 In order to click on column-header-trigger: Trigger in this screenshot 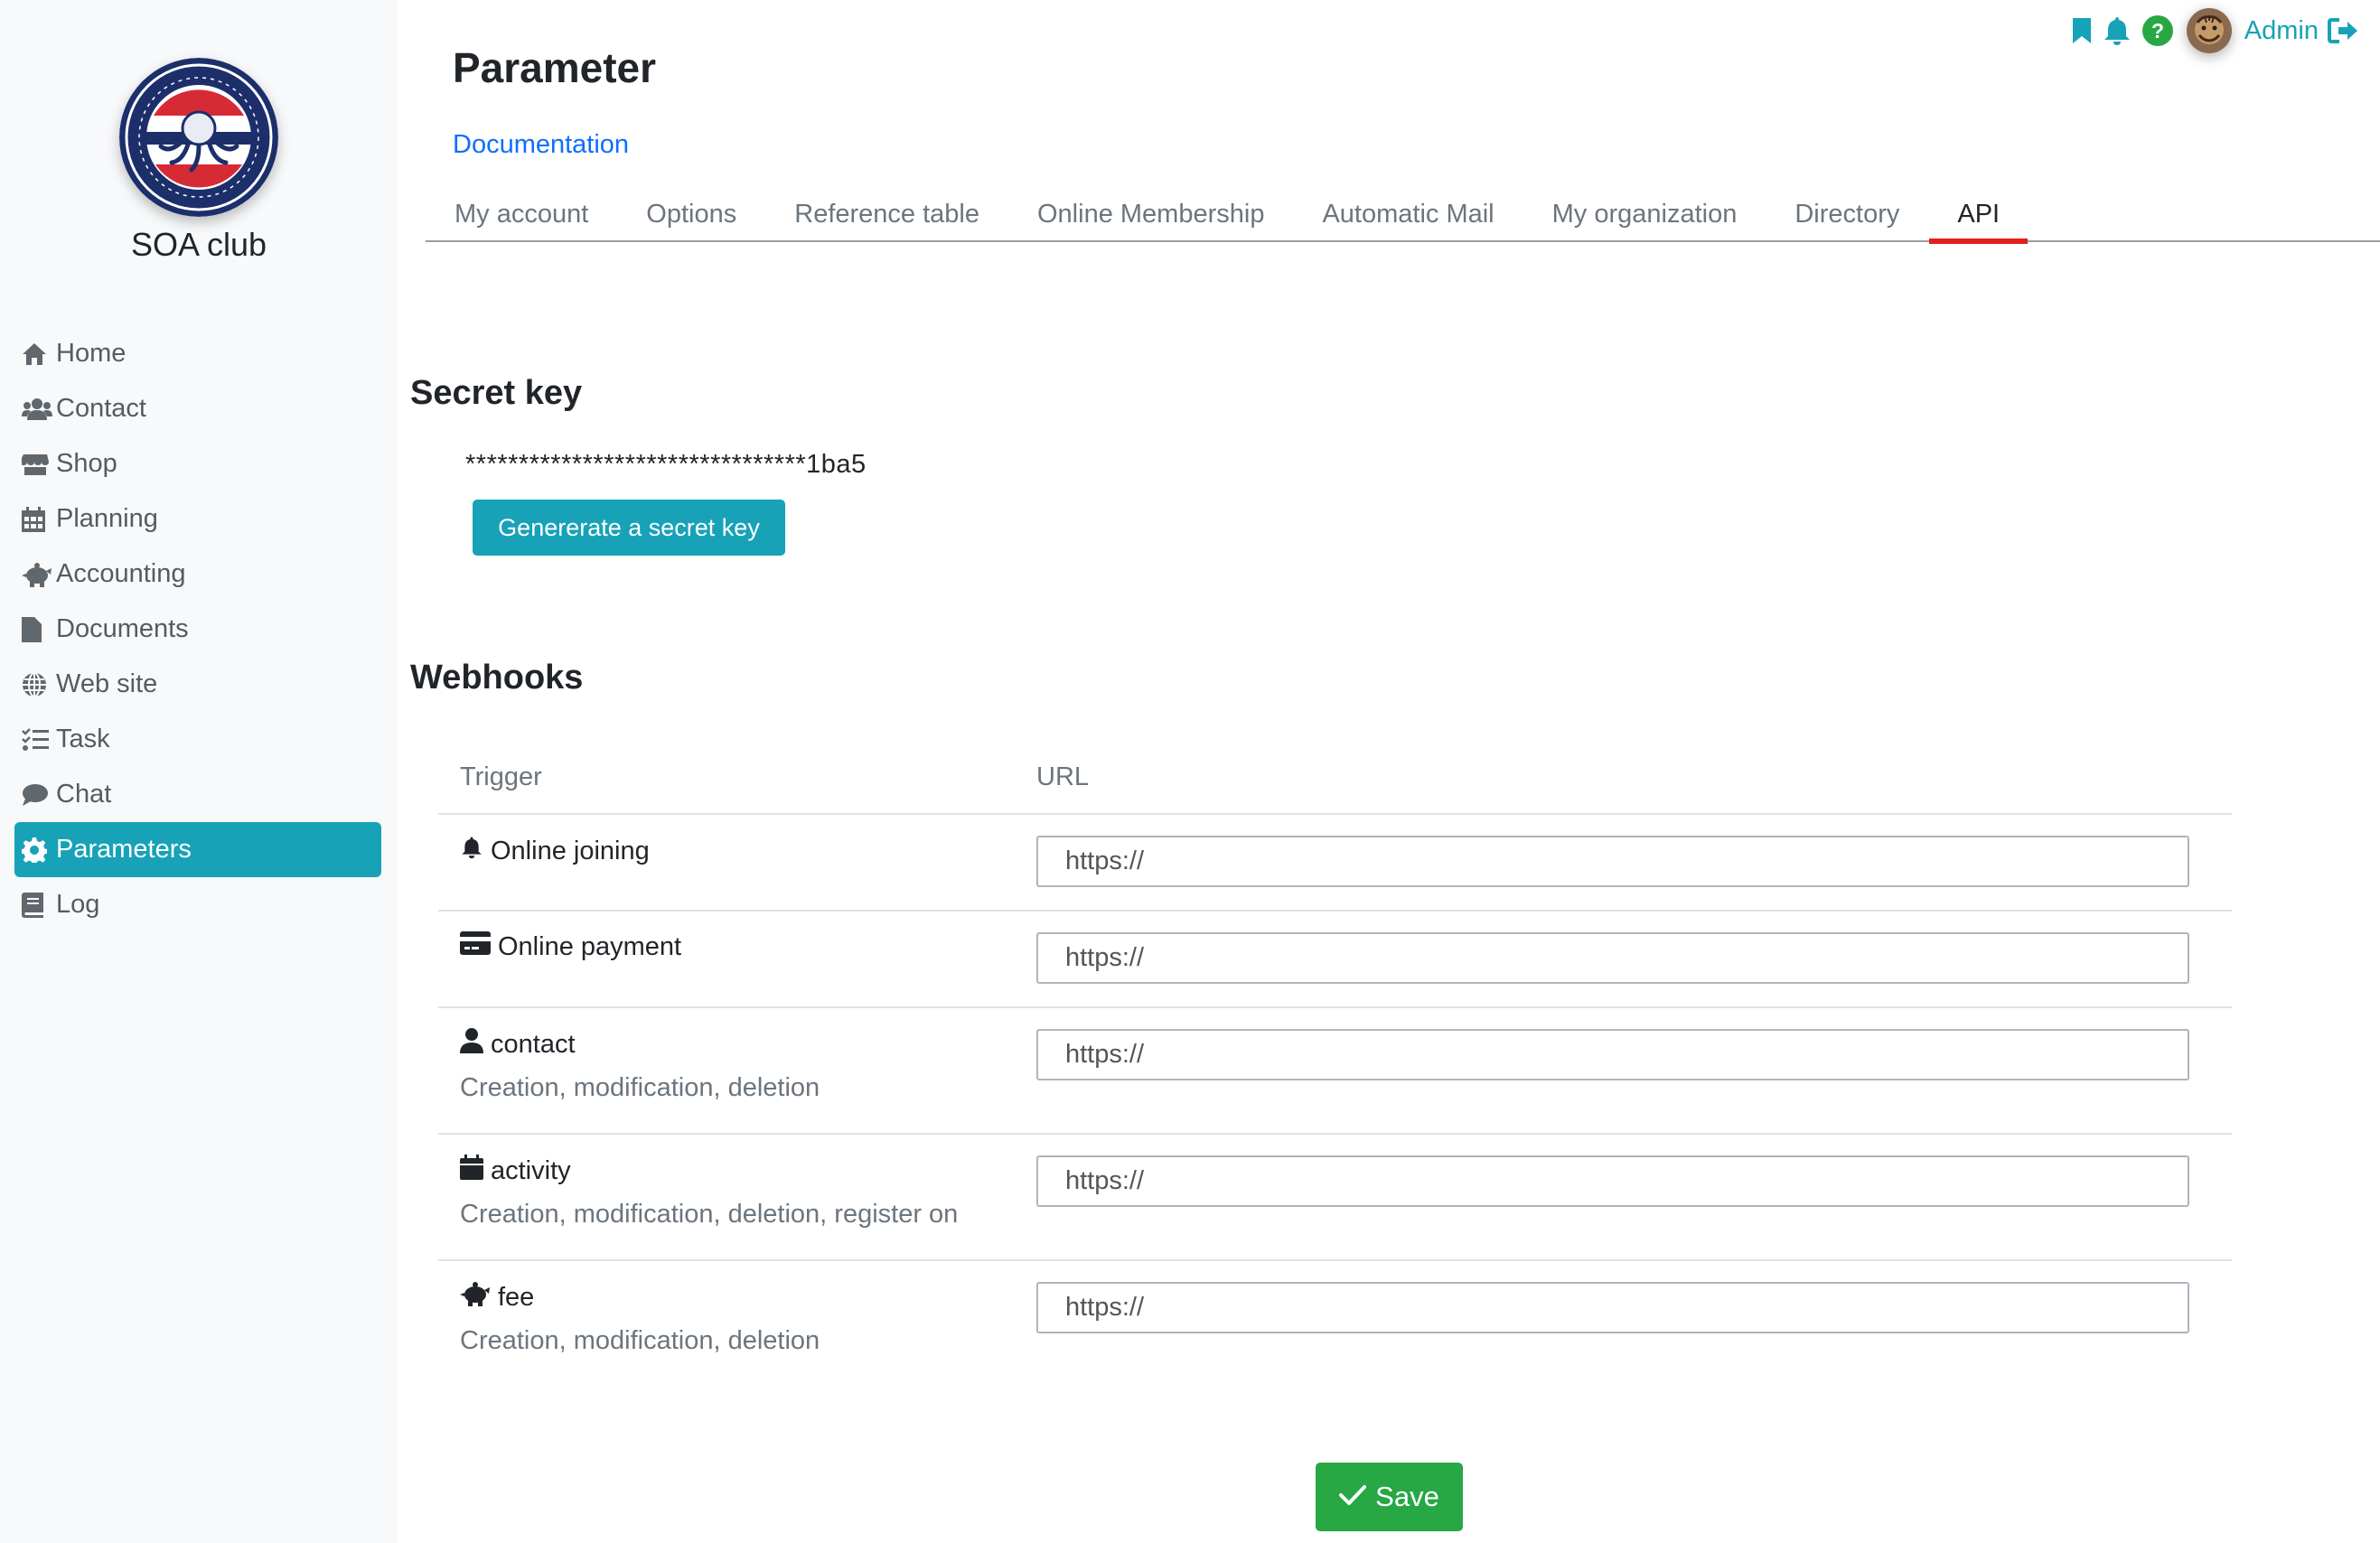, I will do `click(501, 776)`.